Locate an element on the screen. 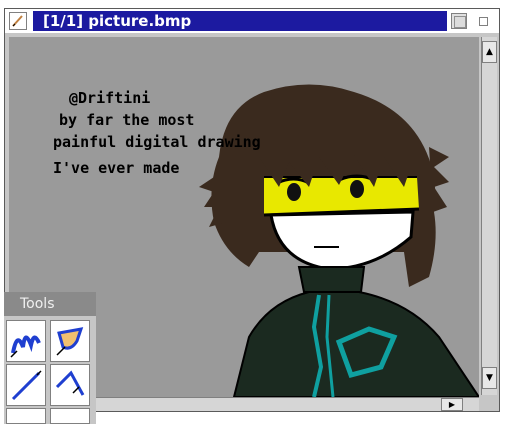  scroll-right-button: ▶ is located at coordinates (452, 404).